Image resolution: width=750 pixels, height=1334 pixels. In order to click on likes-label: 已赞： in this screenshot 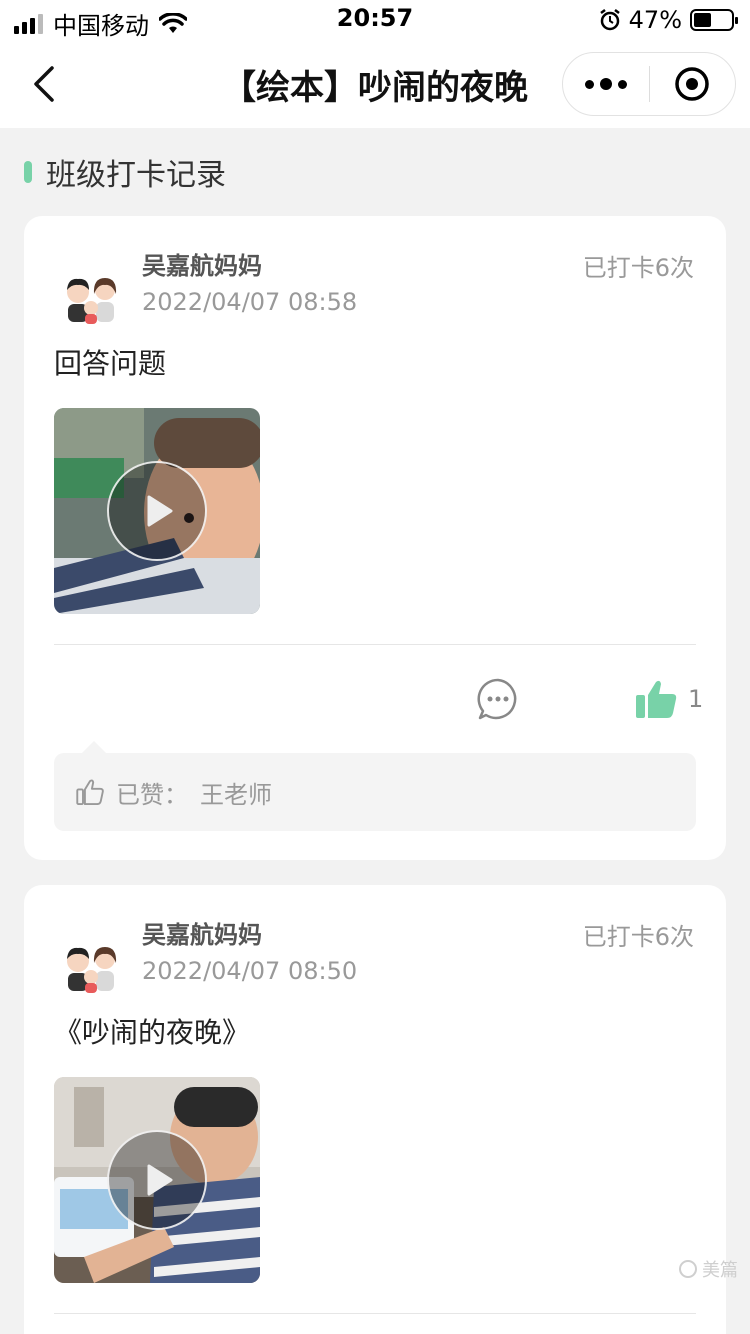, I will do `click(152, 794)`.